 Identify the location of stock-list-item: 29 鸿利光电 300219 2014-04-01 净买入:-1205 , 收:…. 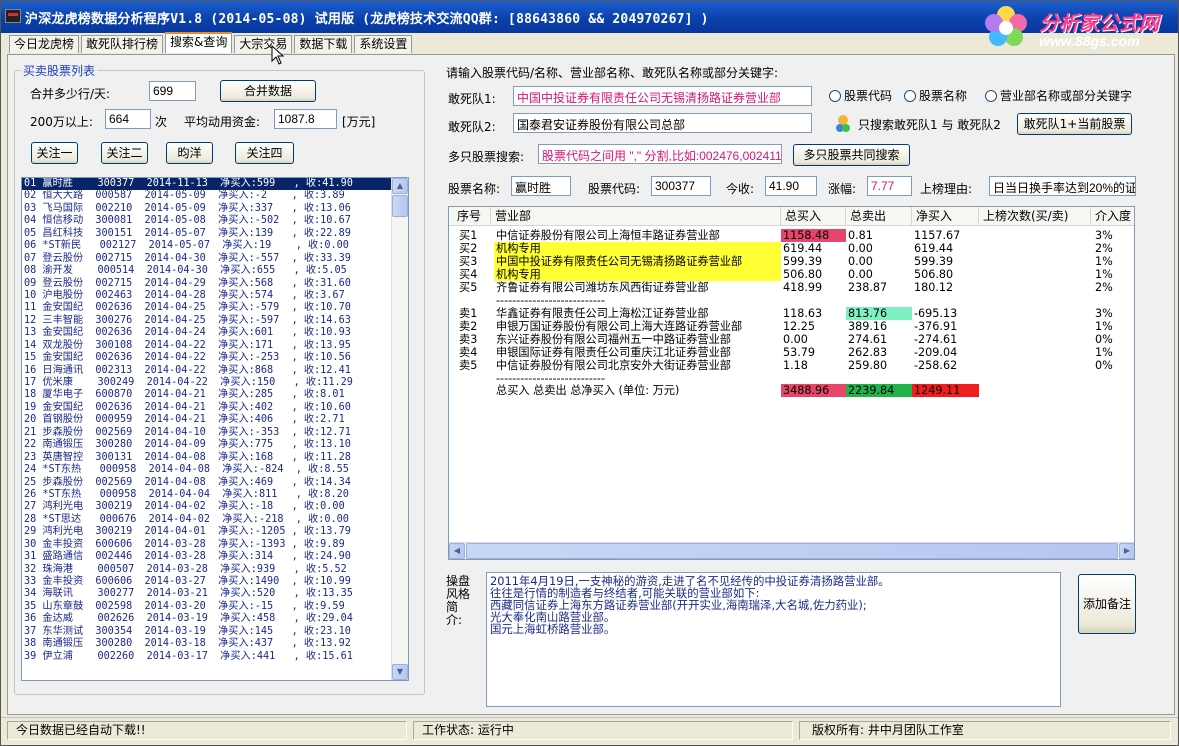
(207, 532).